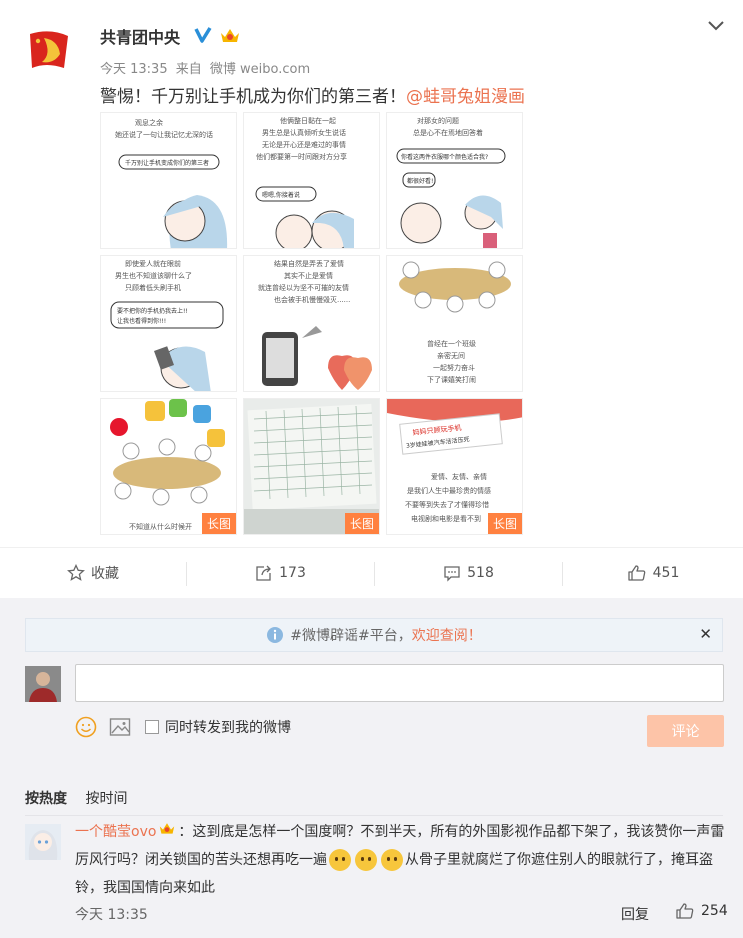 The image size is (743, 938). Describe the element at coordinates (308, 275) in the screenshot. I see `svg-text: 其实不止是爱情` at that location.